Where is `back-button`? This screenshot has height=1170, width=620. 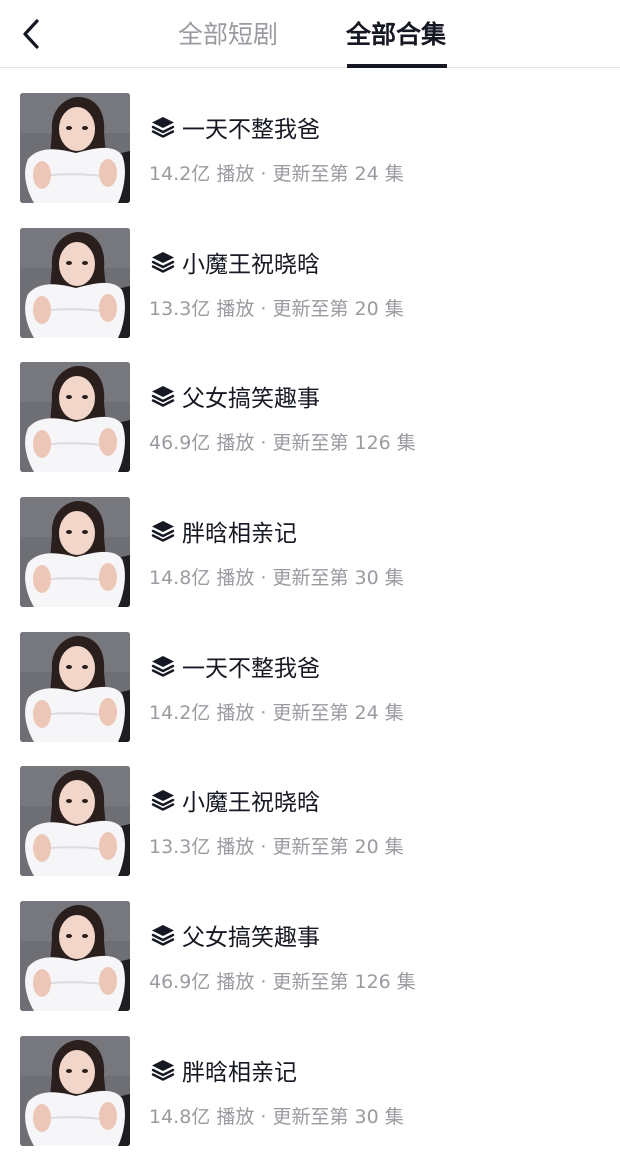 back-button is located at coordinates (32, 34).